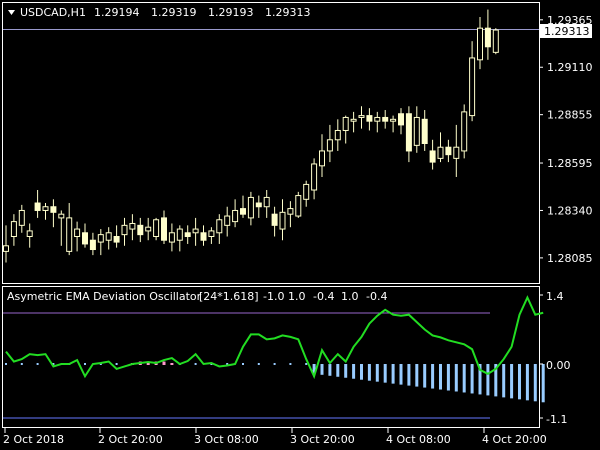 This screenshot has width=600, height=450. Describe the element at coordinates (226, 439) in the screenshot. I see `time-label-3: 3 Oct 08:00` at that location.